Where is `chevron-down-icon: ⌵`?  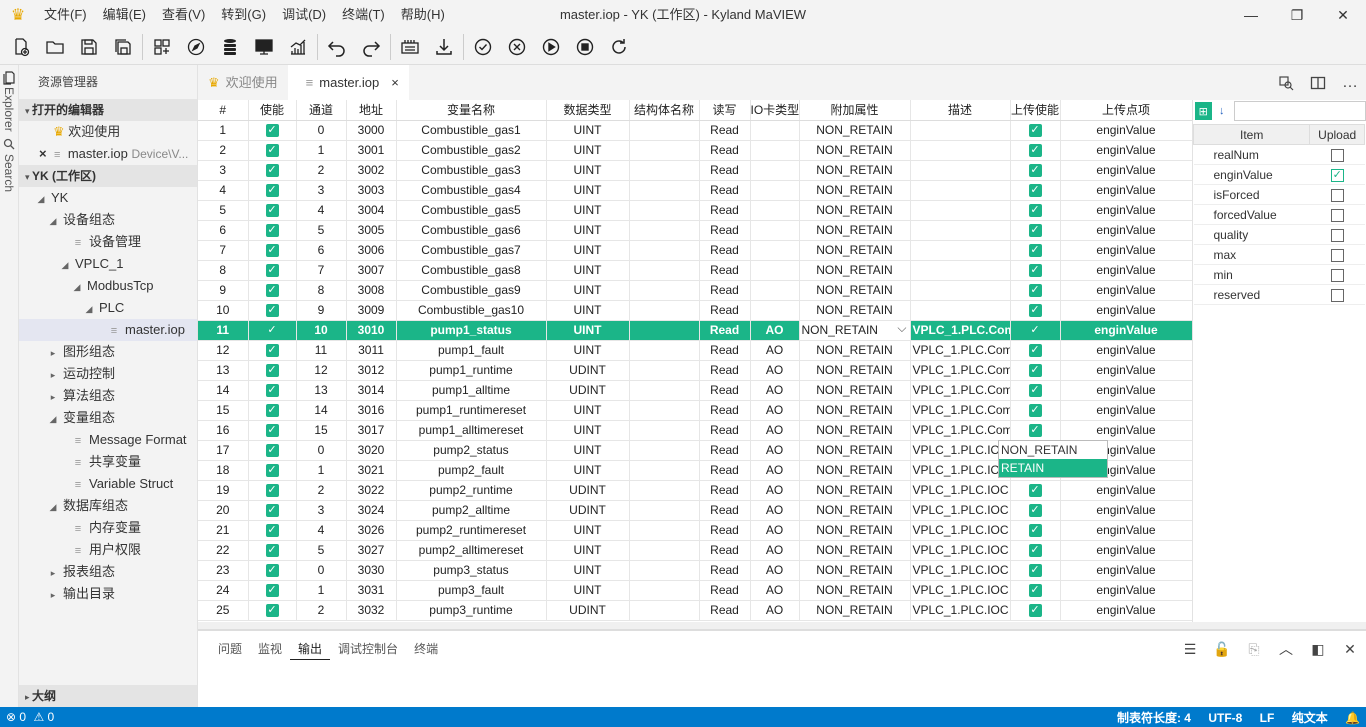 chevron-down-icon: ⌵ is located at coordinates (901, 328).